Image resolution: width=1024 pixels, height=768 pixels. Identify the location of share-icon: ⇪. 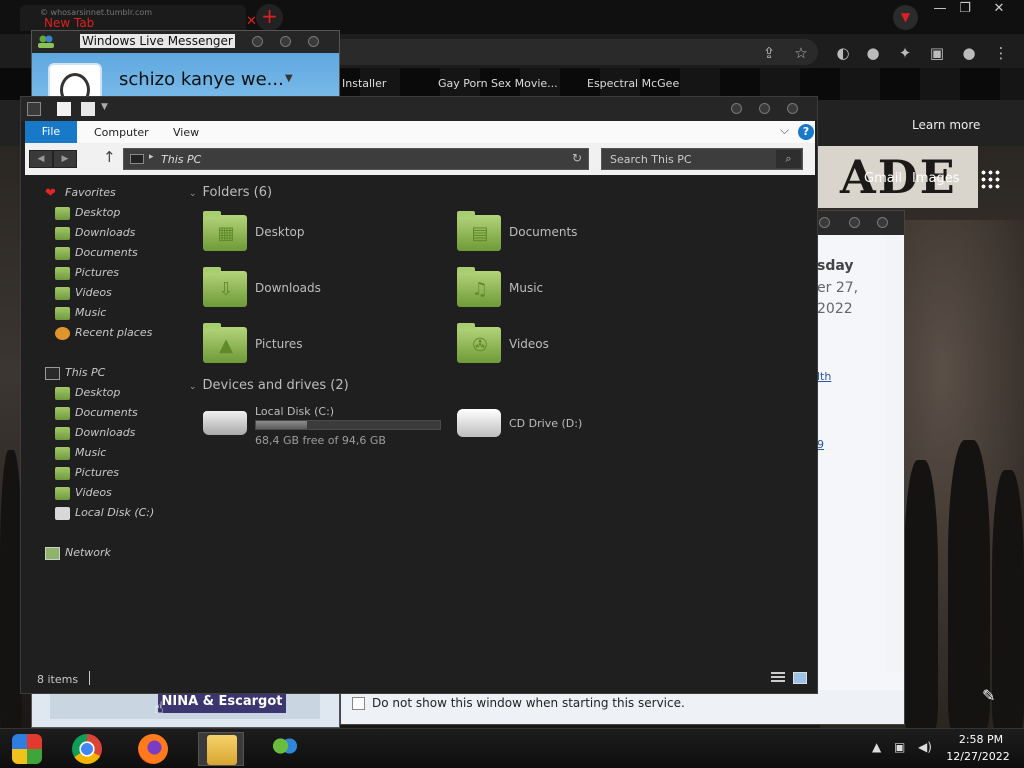
(769, 53).